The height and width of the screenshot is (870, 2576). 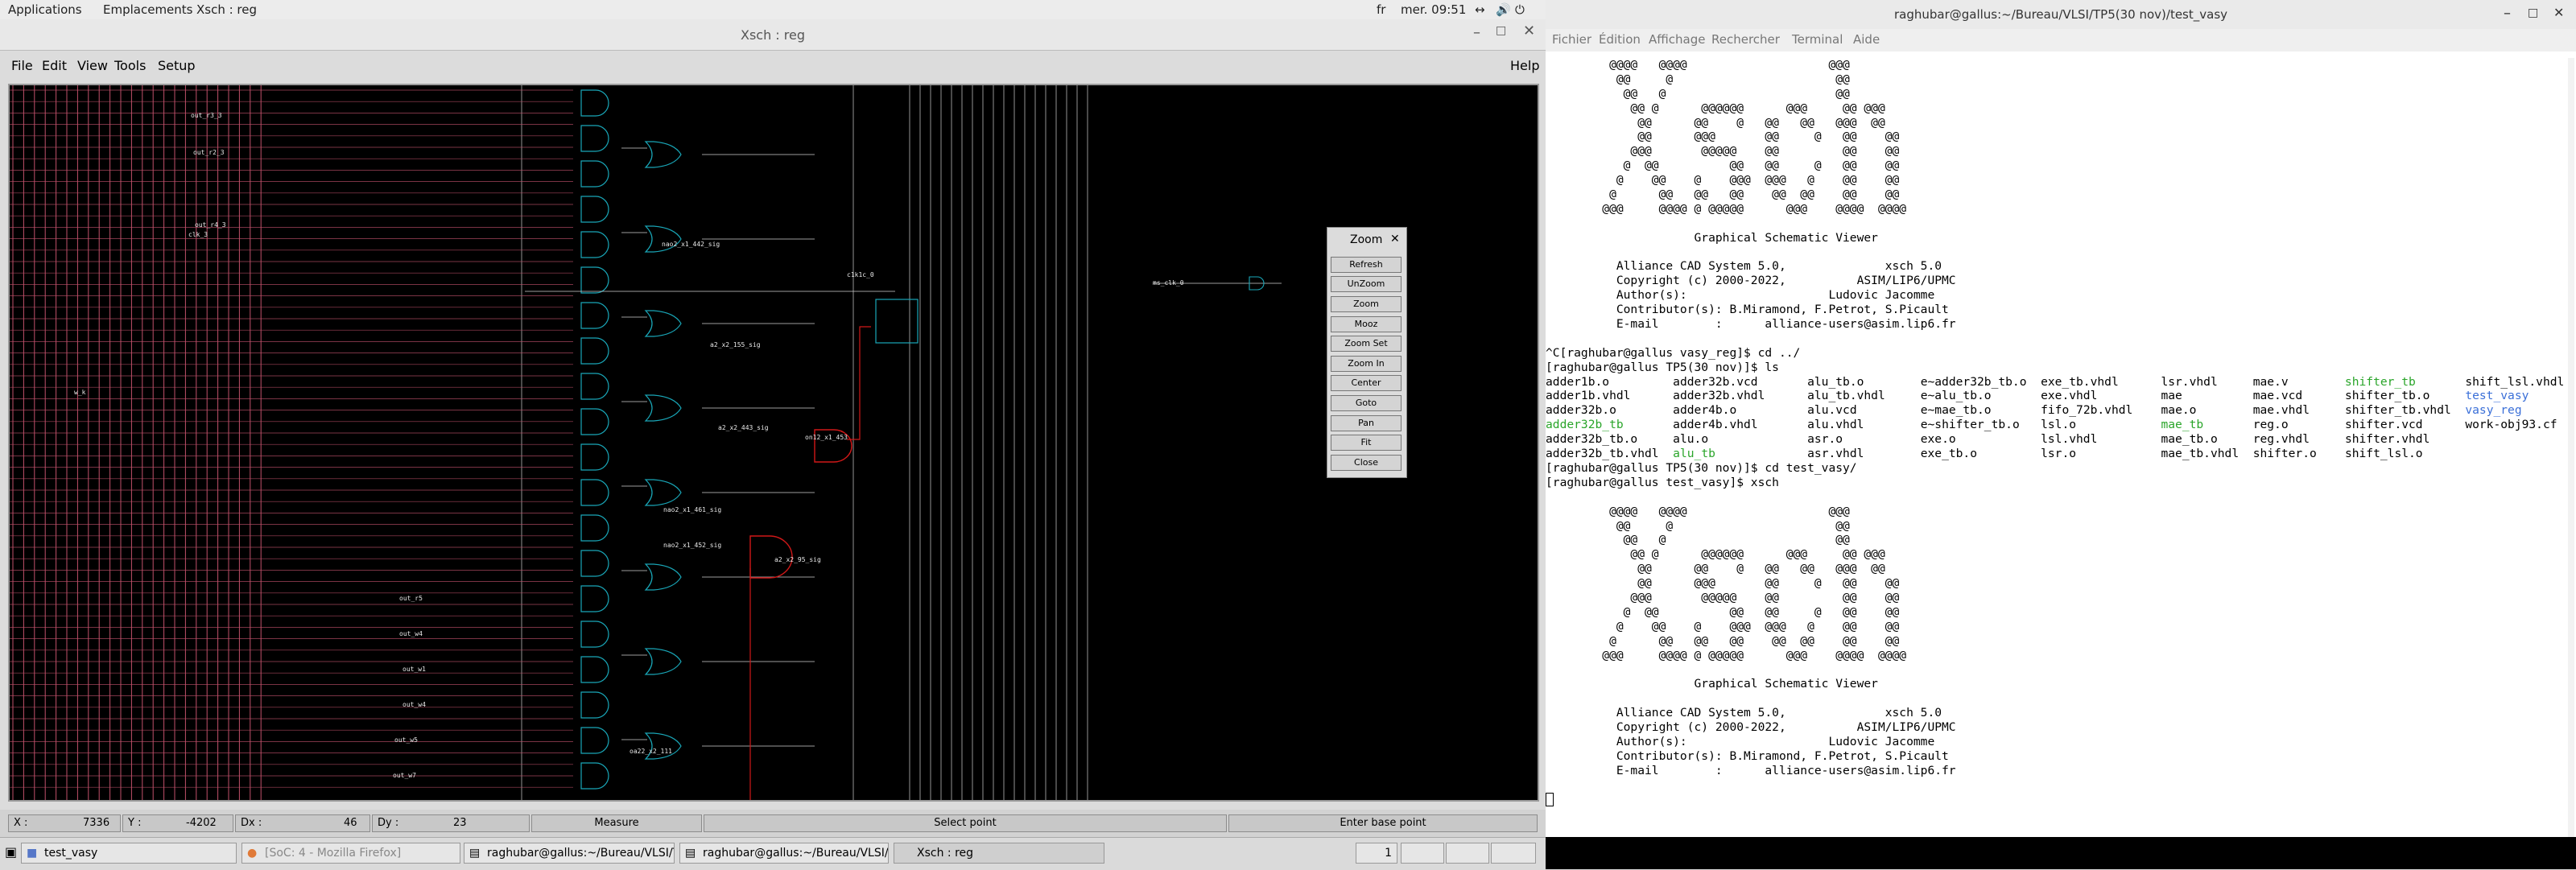 What do you see at coordinates (1677, 39) in the screenshot?
I see `terminal-menu-view: Affichage` at bounding box center [1677, 39].